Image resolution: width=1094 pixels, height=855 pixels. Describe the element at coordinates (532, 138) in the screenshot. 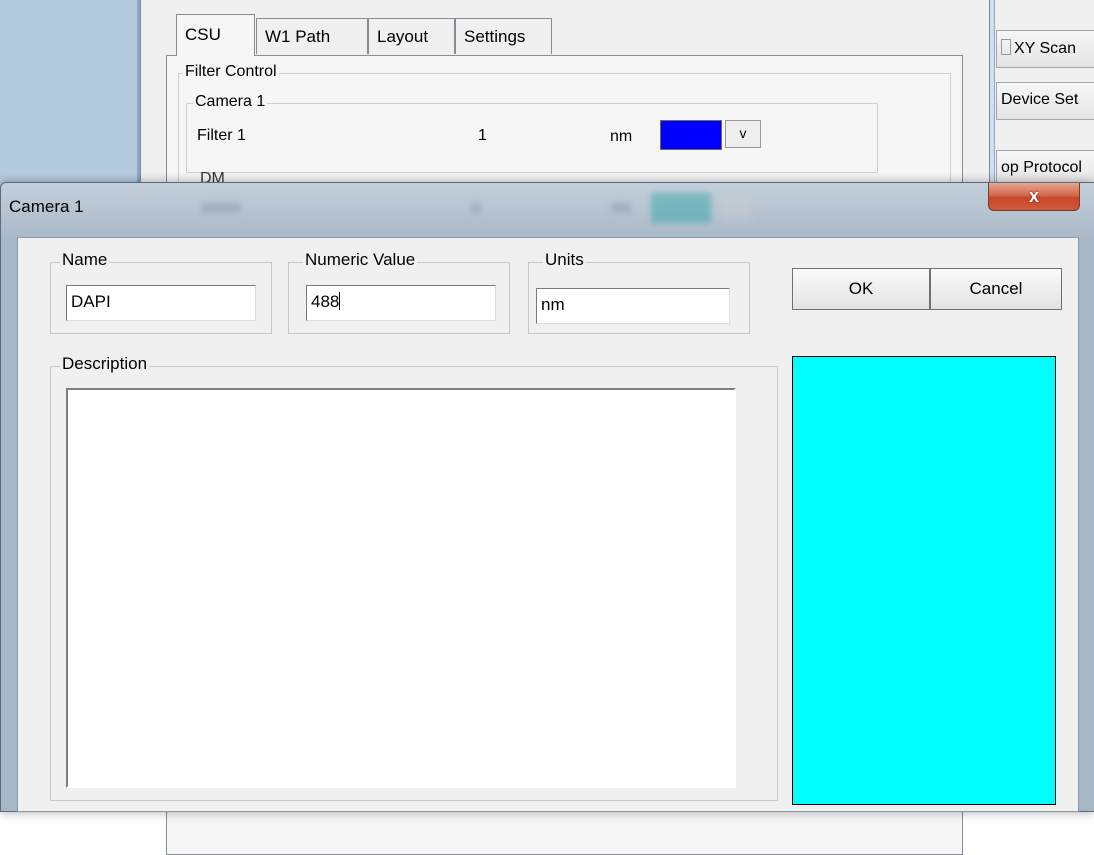

I see `camera1-group` at that location.